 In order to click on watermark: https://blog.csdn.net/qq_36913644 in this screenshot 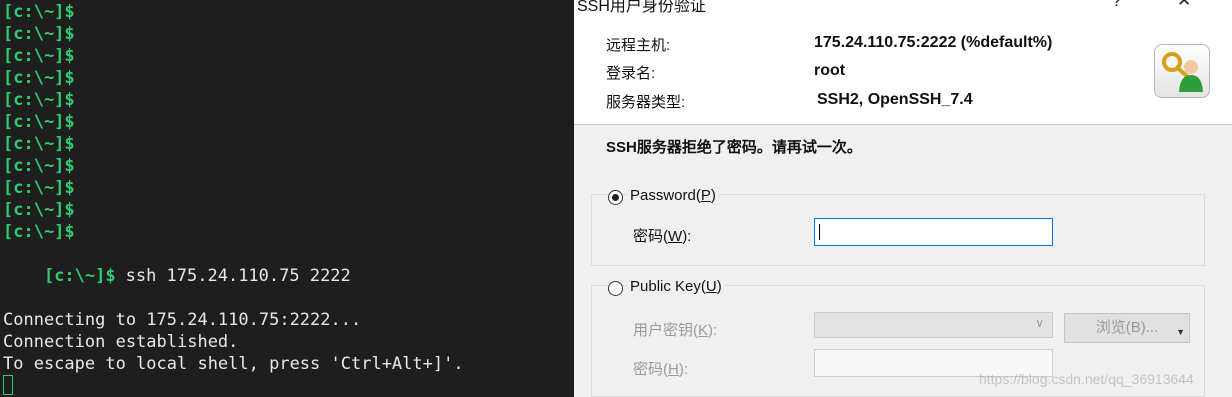, I will do `click(1086, 379)`.